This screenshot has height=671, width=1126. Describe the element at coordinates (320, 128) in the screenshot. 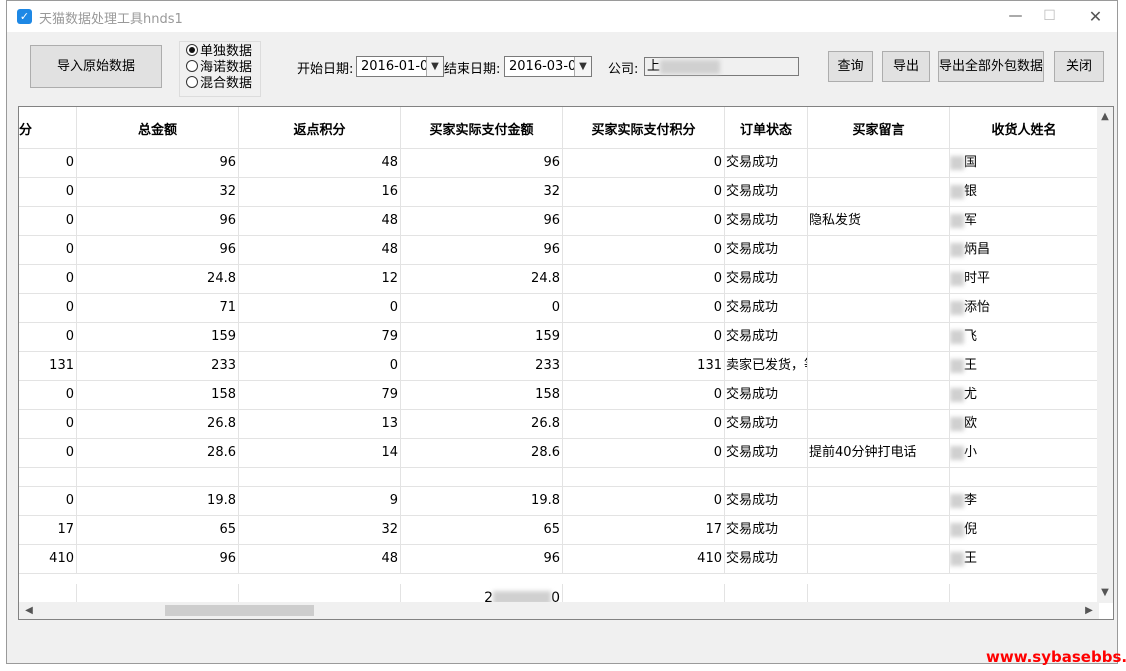

I see `column-header: 返点积分` at that location.